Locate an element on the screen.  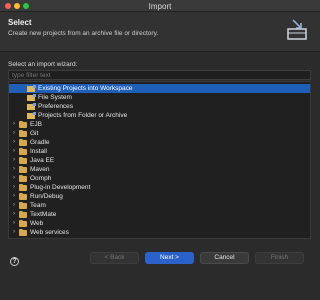
title-bar: Import is located at coordinates (160, 6).